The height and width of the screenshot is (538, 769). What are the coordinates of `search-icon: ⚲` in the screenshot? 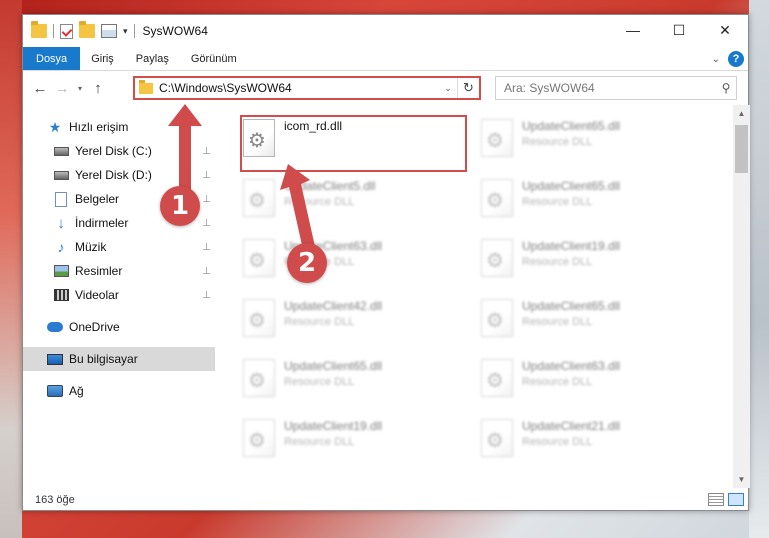 It's located at (726, 88).